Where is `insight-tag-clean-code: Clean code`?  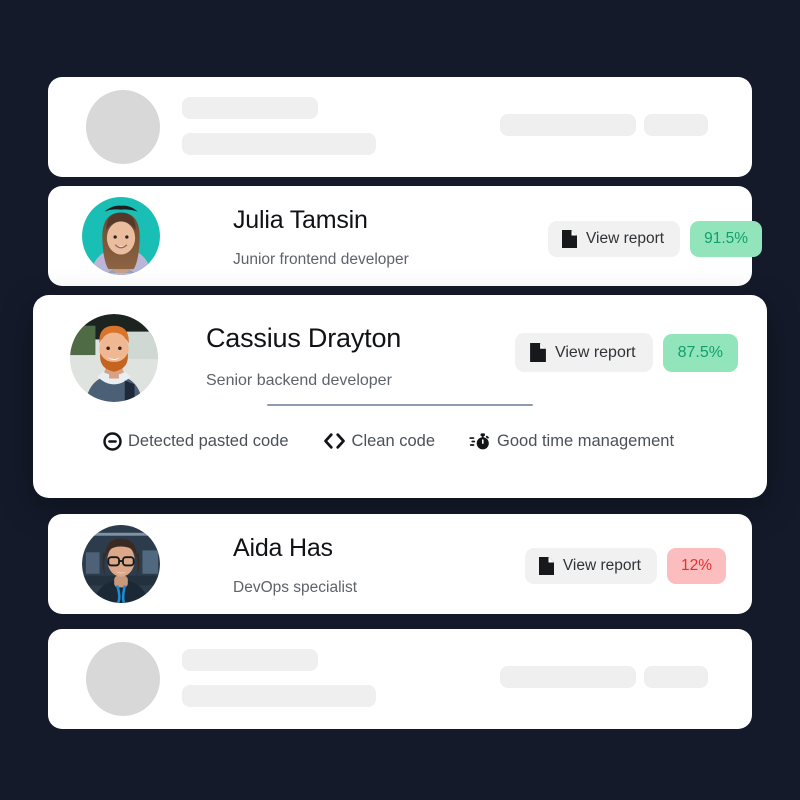 insight-tag-clean-code: Clean code is located at coordinates (379, 441).